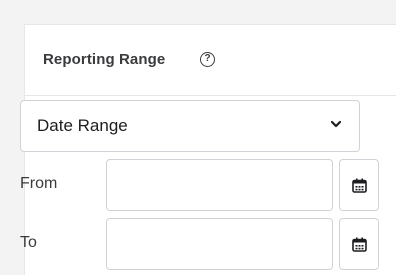  Describe the element at coordinates (39, 183) in the screenshot. I see `from-label: From` at that location.